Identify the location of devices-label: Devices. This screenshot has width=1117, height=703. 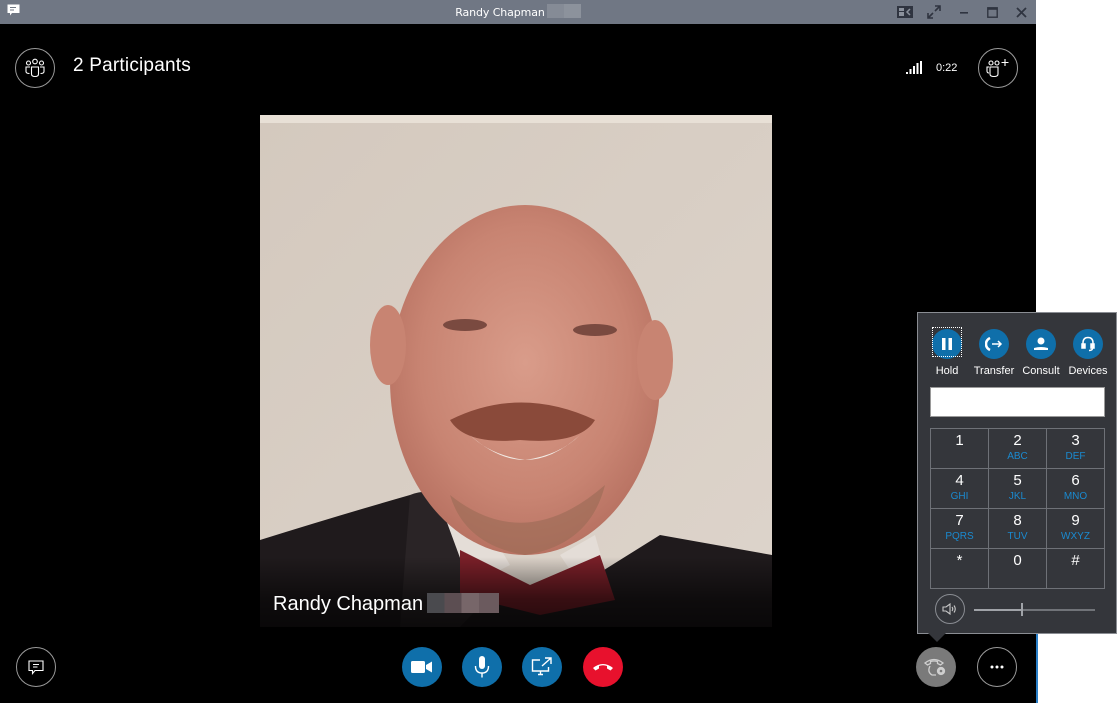
(1088, 371).